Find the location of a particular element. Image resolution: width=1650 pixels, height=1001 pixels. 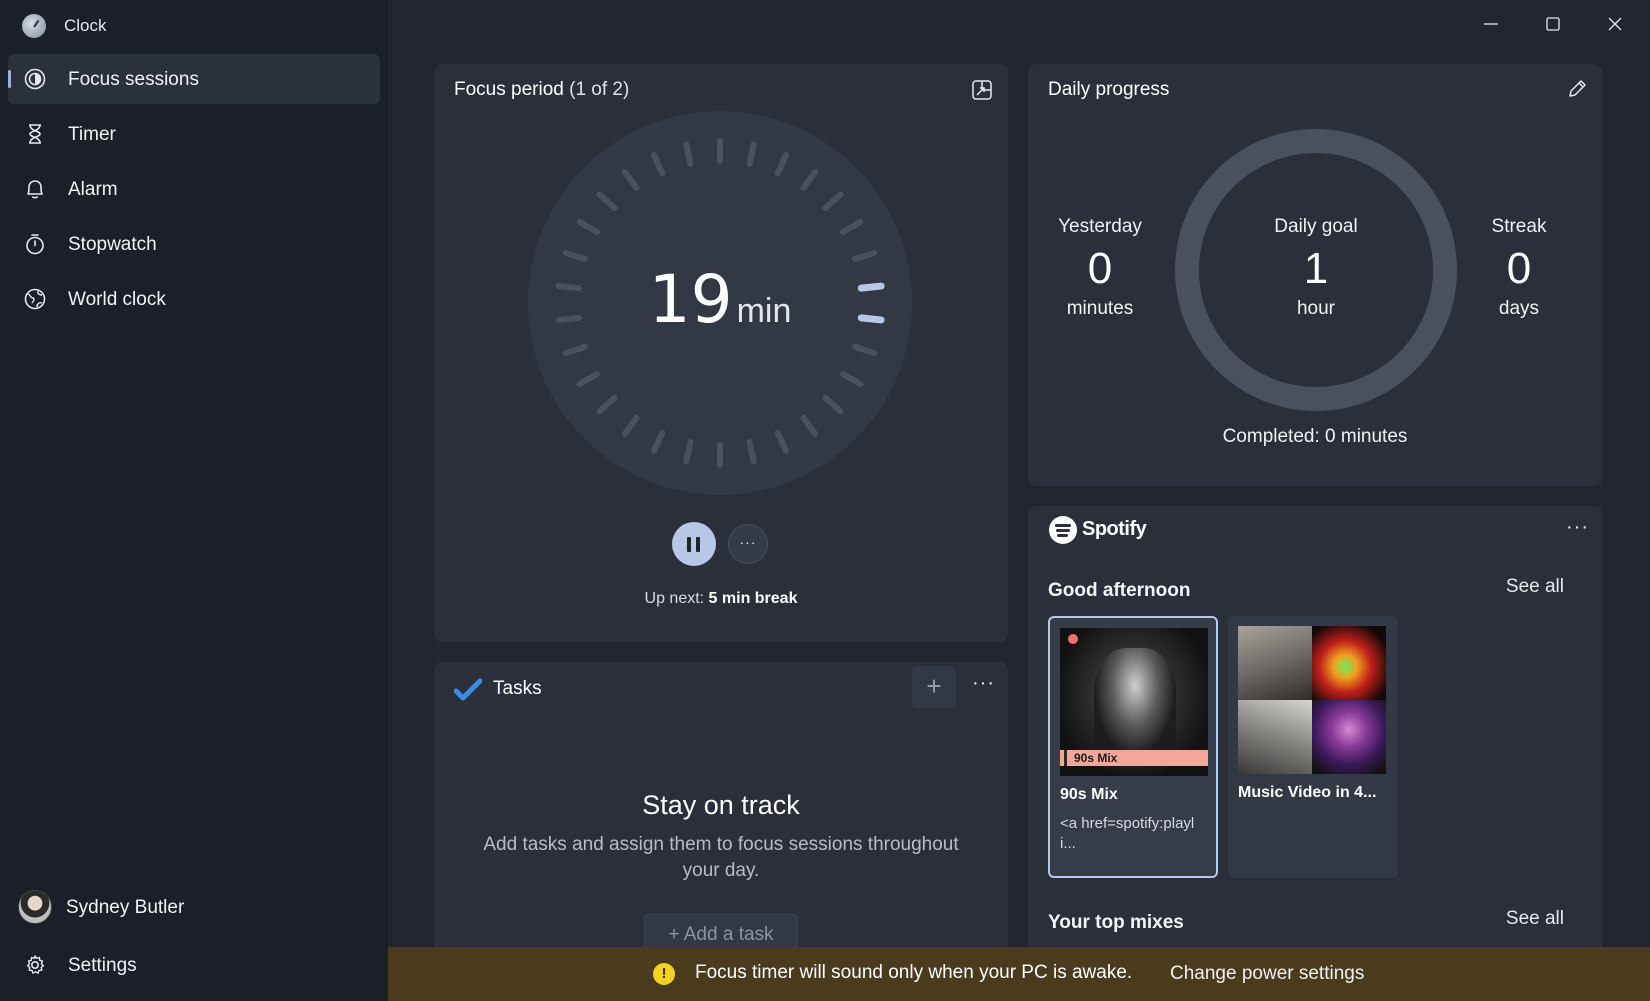

minimize-icon is located at coordinates (1491, 24).